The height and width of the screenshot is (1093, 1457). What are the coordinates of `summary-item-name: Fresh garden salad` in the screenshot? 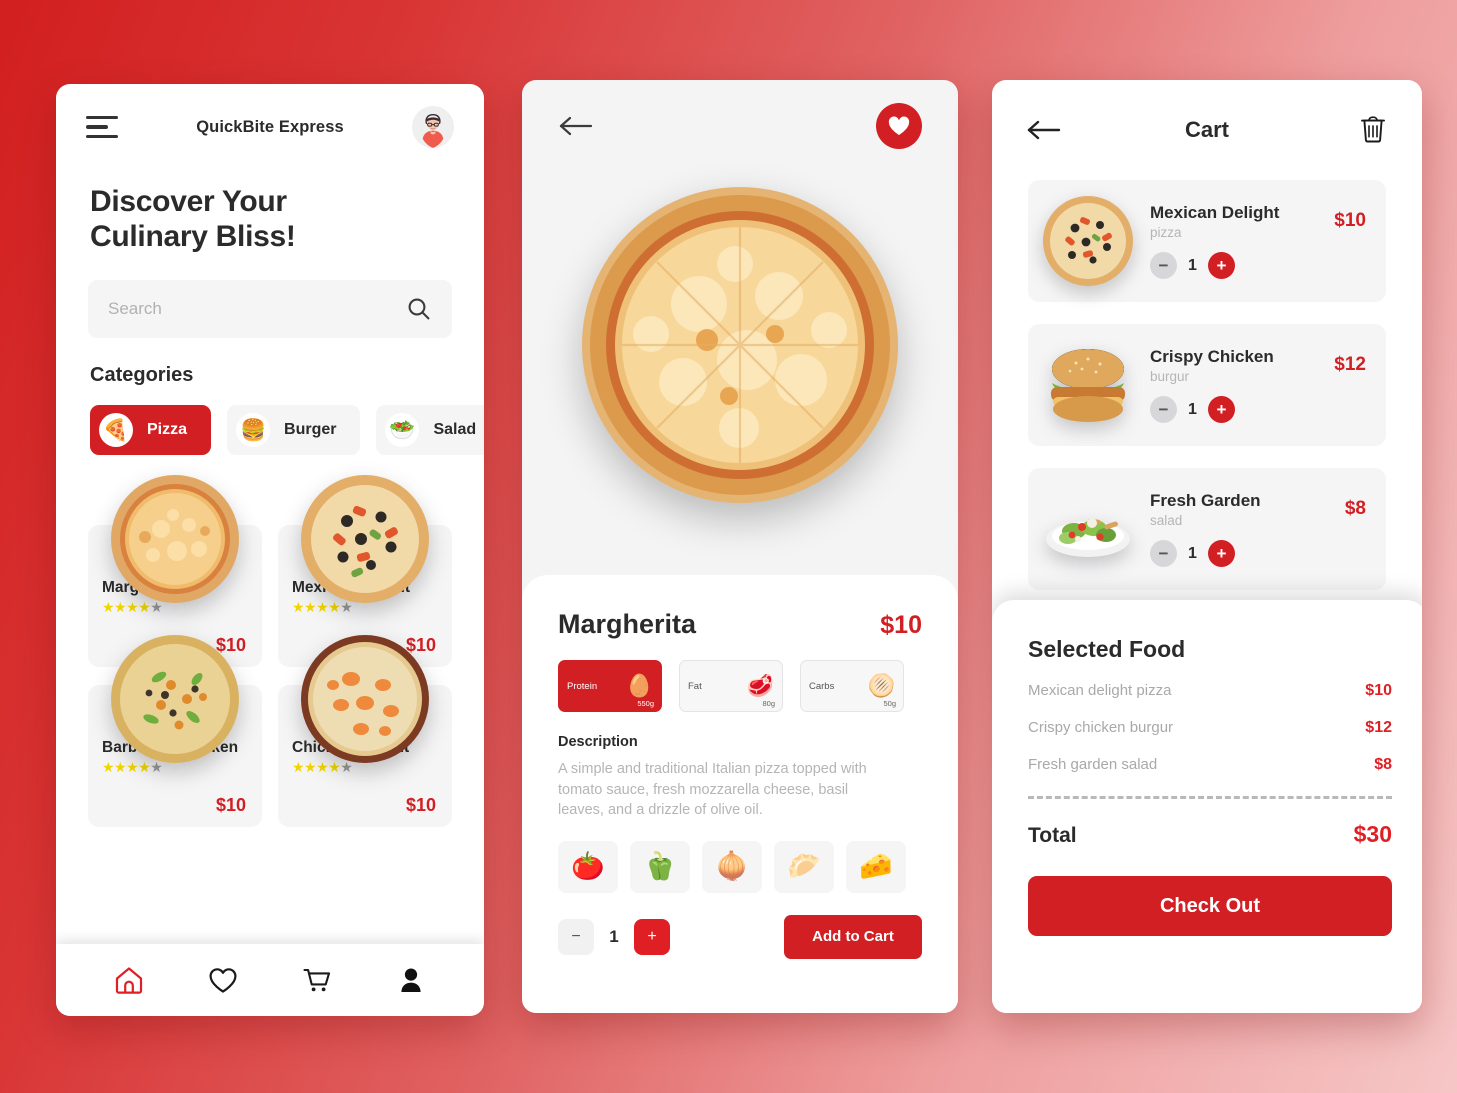 It's located at (1093, 764).